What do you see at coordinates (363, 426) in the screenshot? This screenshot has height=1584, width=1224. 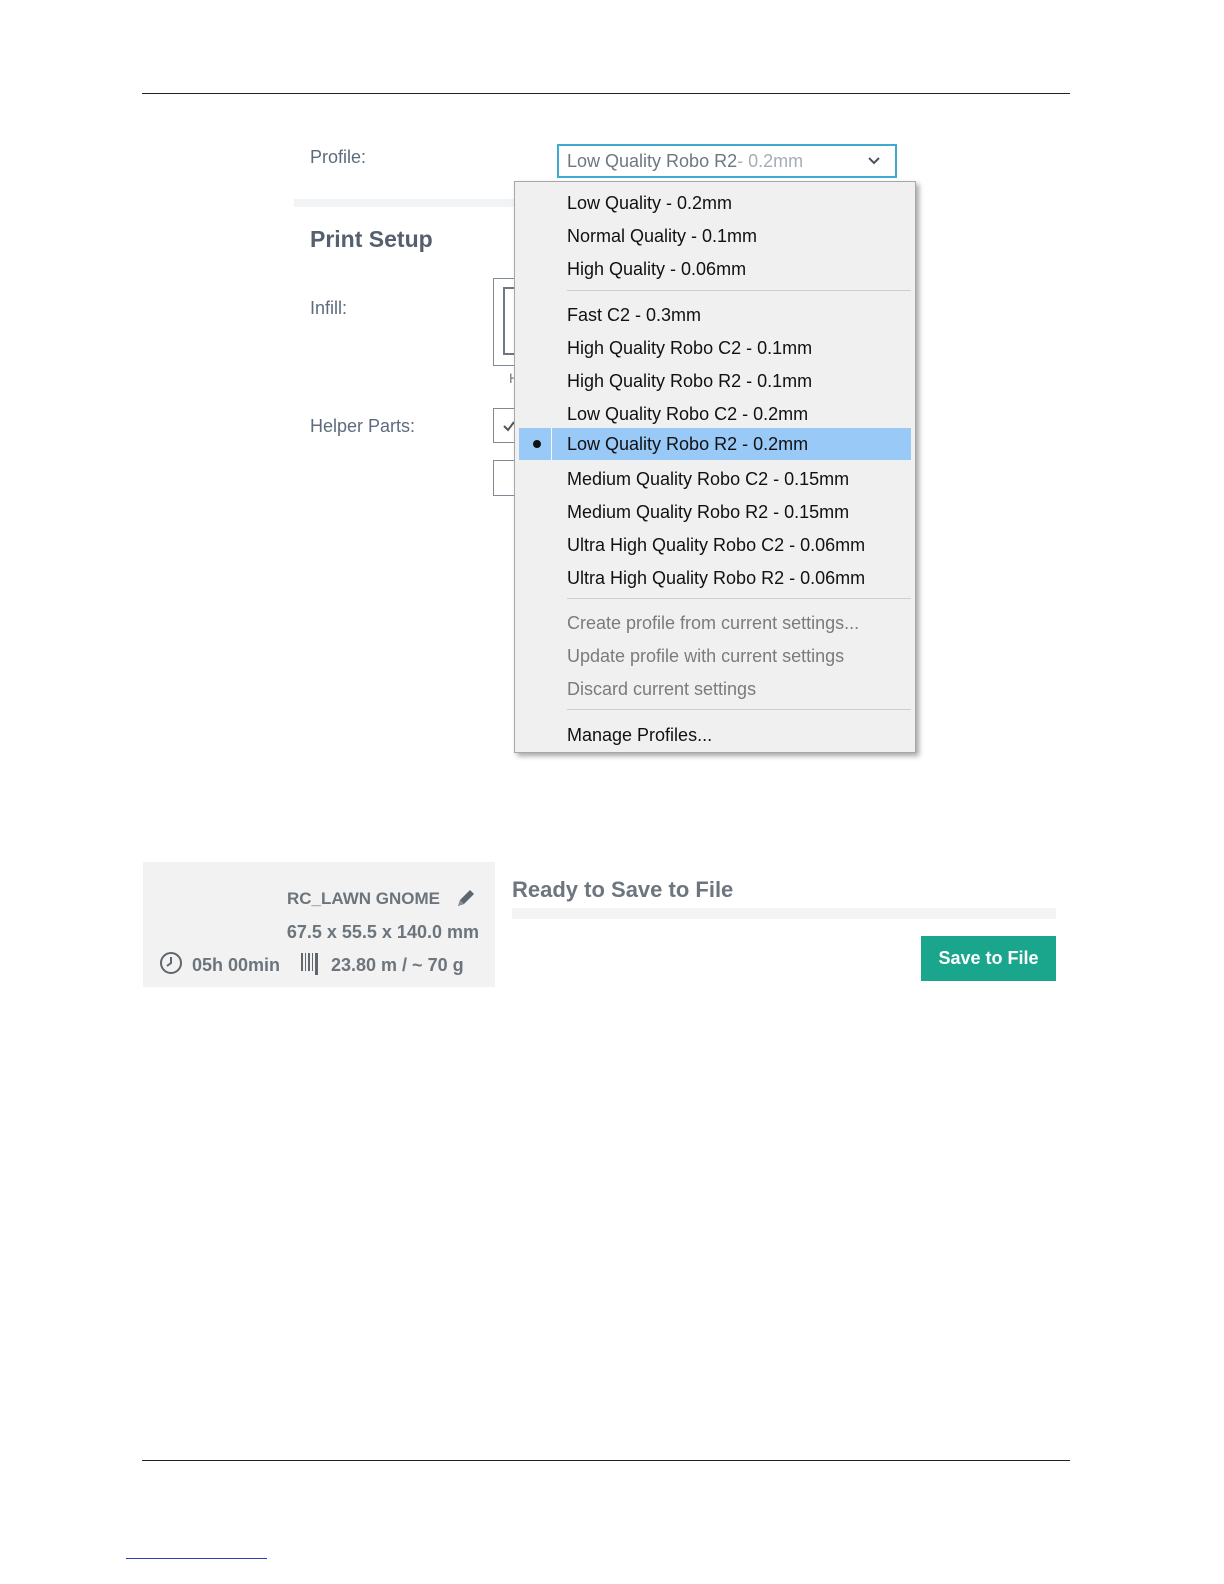 I see `helper-parts-label: Helper Parts:` at bounding box center [363, 426].